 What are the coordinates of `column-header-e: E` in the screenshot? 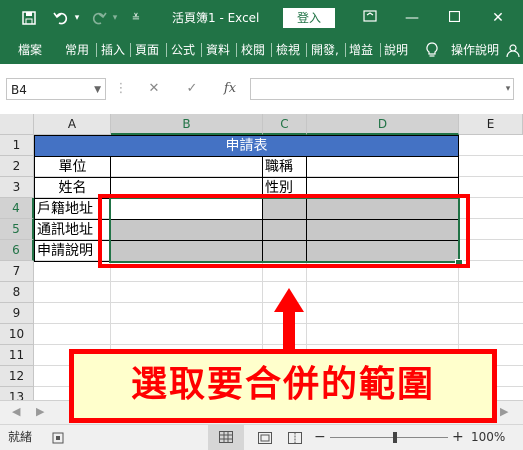 It's located at (491, 124).